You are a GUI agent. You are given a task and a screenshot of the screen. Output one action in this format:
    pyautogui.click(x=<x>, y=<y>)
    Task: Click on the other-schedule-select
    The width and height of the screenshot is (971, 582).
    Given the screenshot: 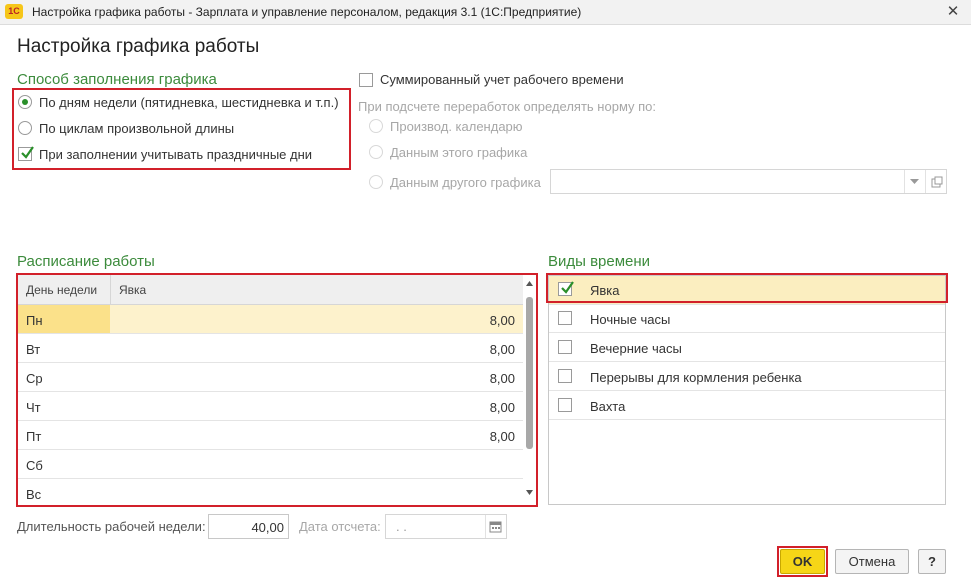 What is the action you would take?
    pyautogui.click(x=748, y=181)
    